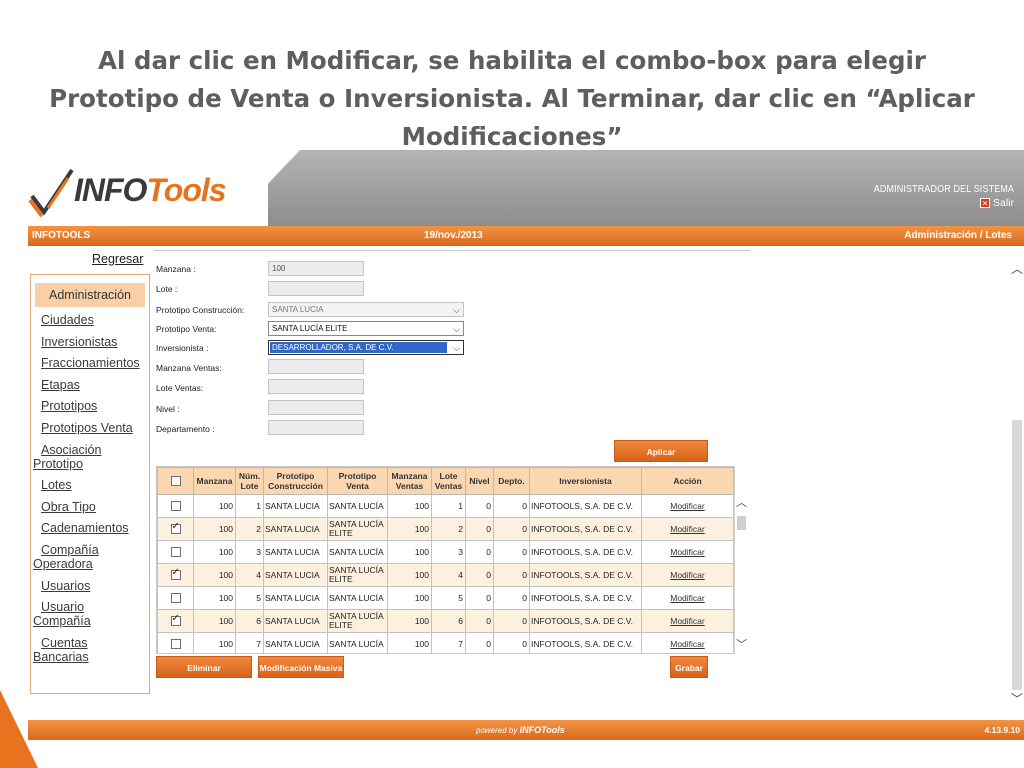  I want to click on logo-panel-slant, so click(264, 188).